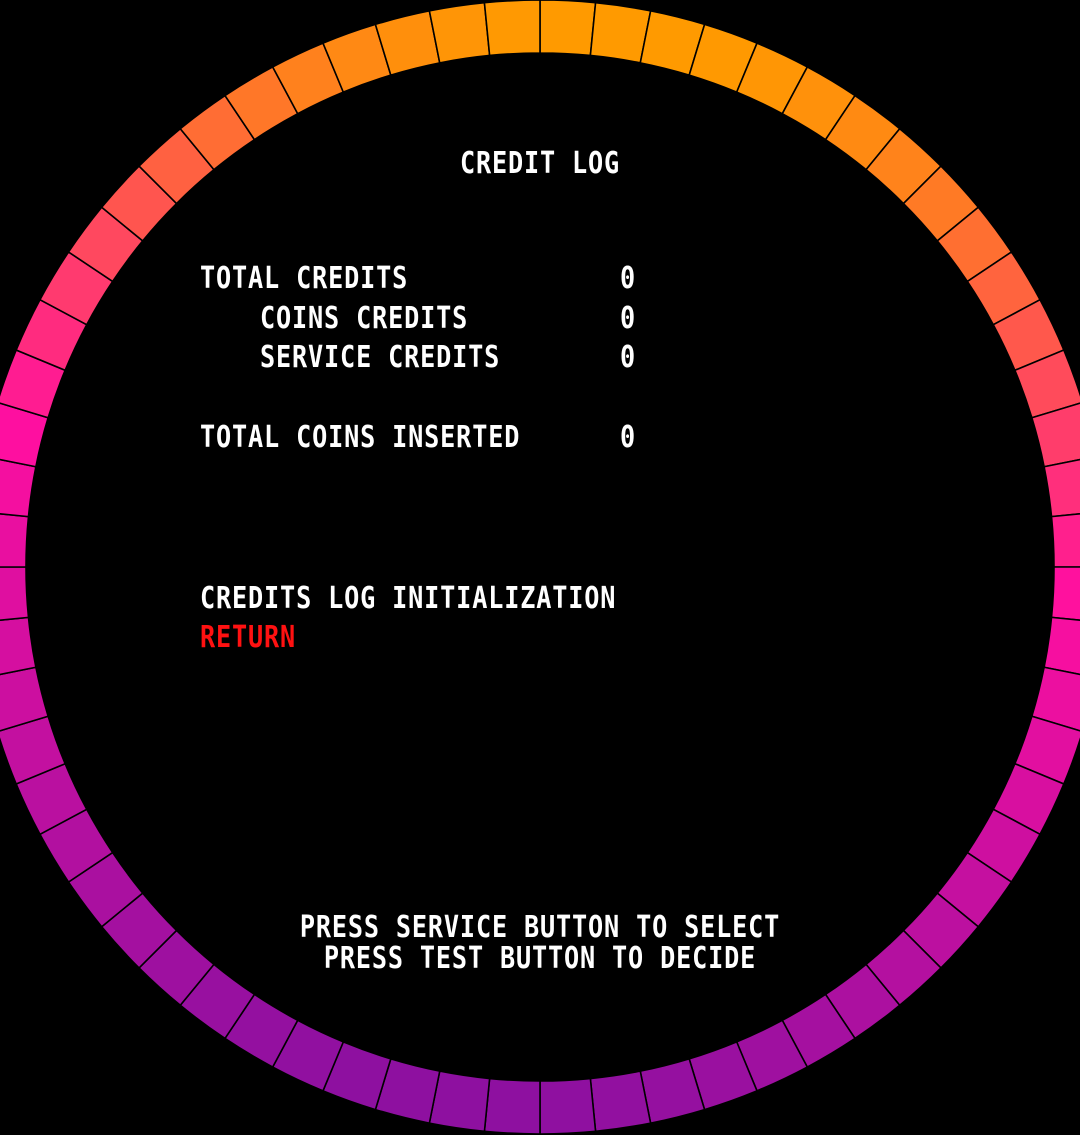 The image size is (1080, 1135). What do you see at coordinates (248, 638) in the screenshot?
I see `menu-item-return: RETURN` at bounding box center [248, 638].